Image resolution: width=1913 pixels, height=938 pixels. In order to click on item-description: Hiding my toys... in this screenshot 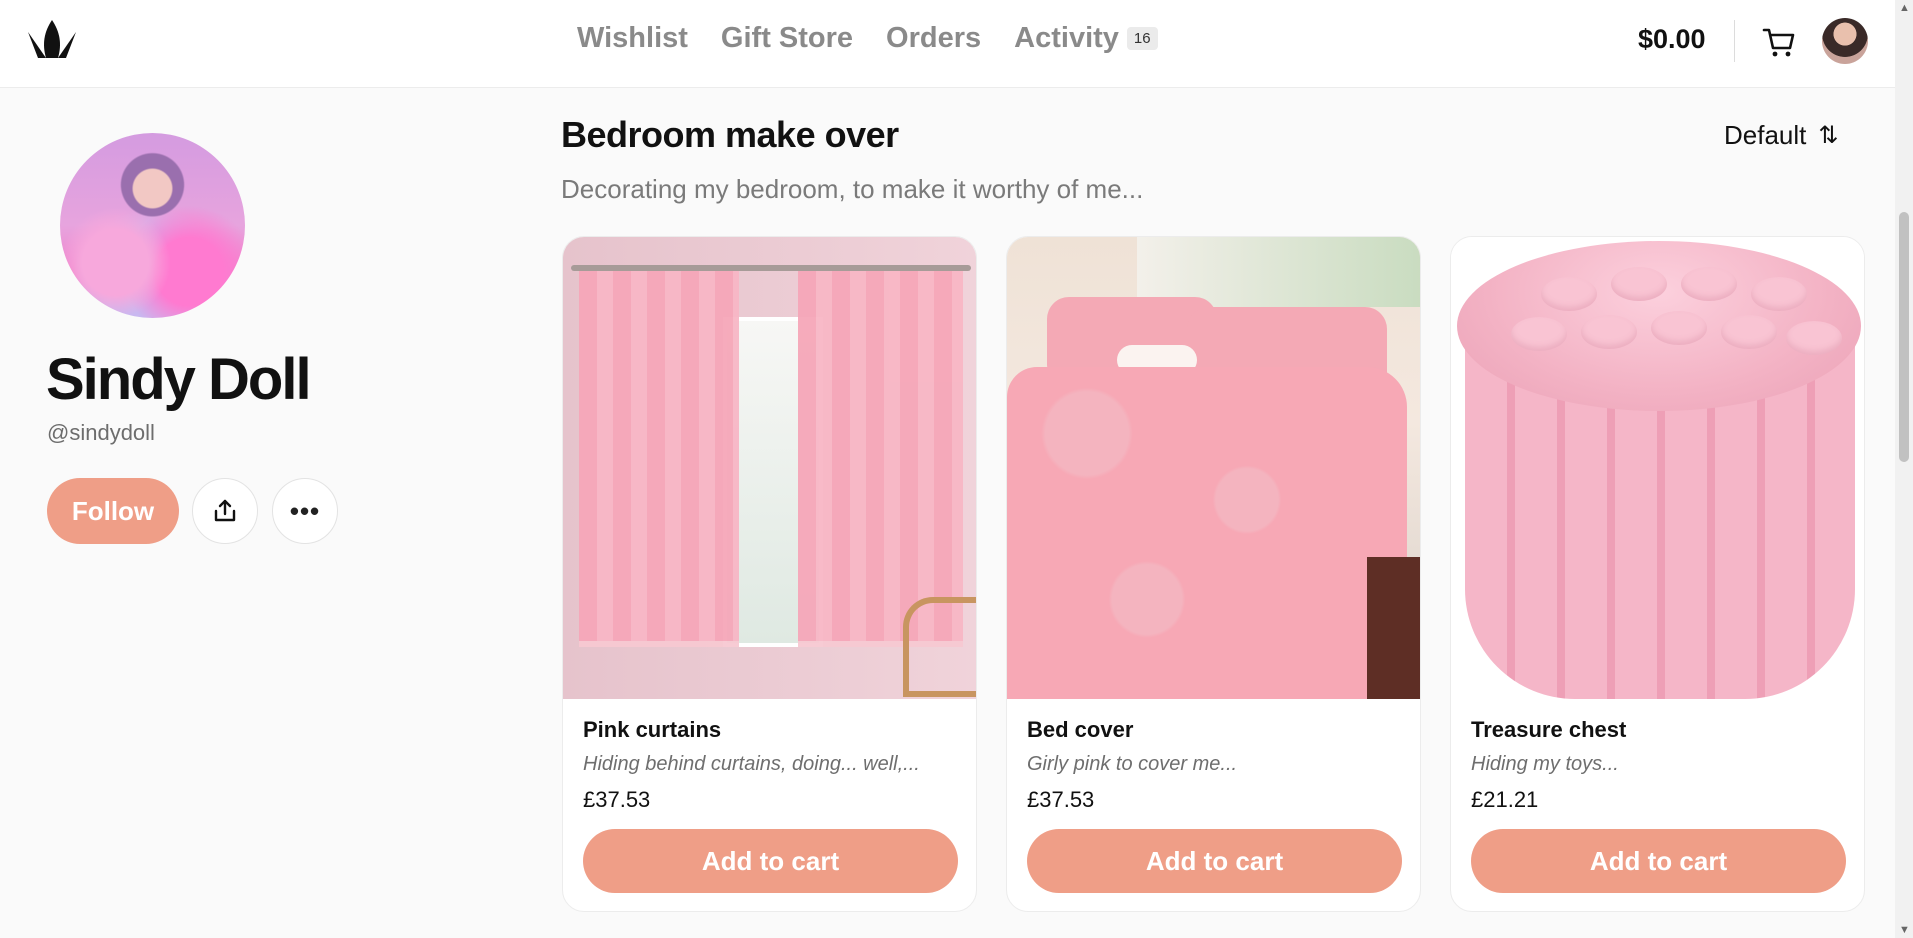, I will do `click(1545, 764)`.